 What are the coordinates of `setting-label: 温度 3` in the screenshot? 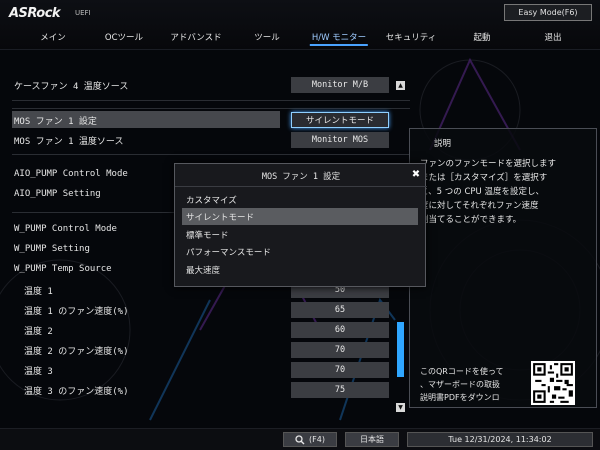 It's located at (38, 372).